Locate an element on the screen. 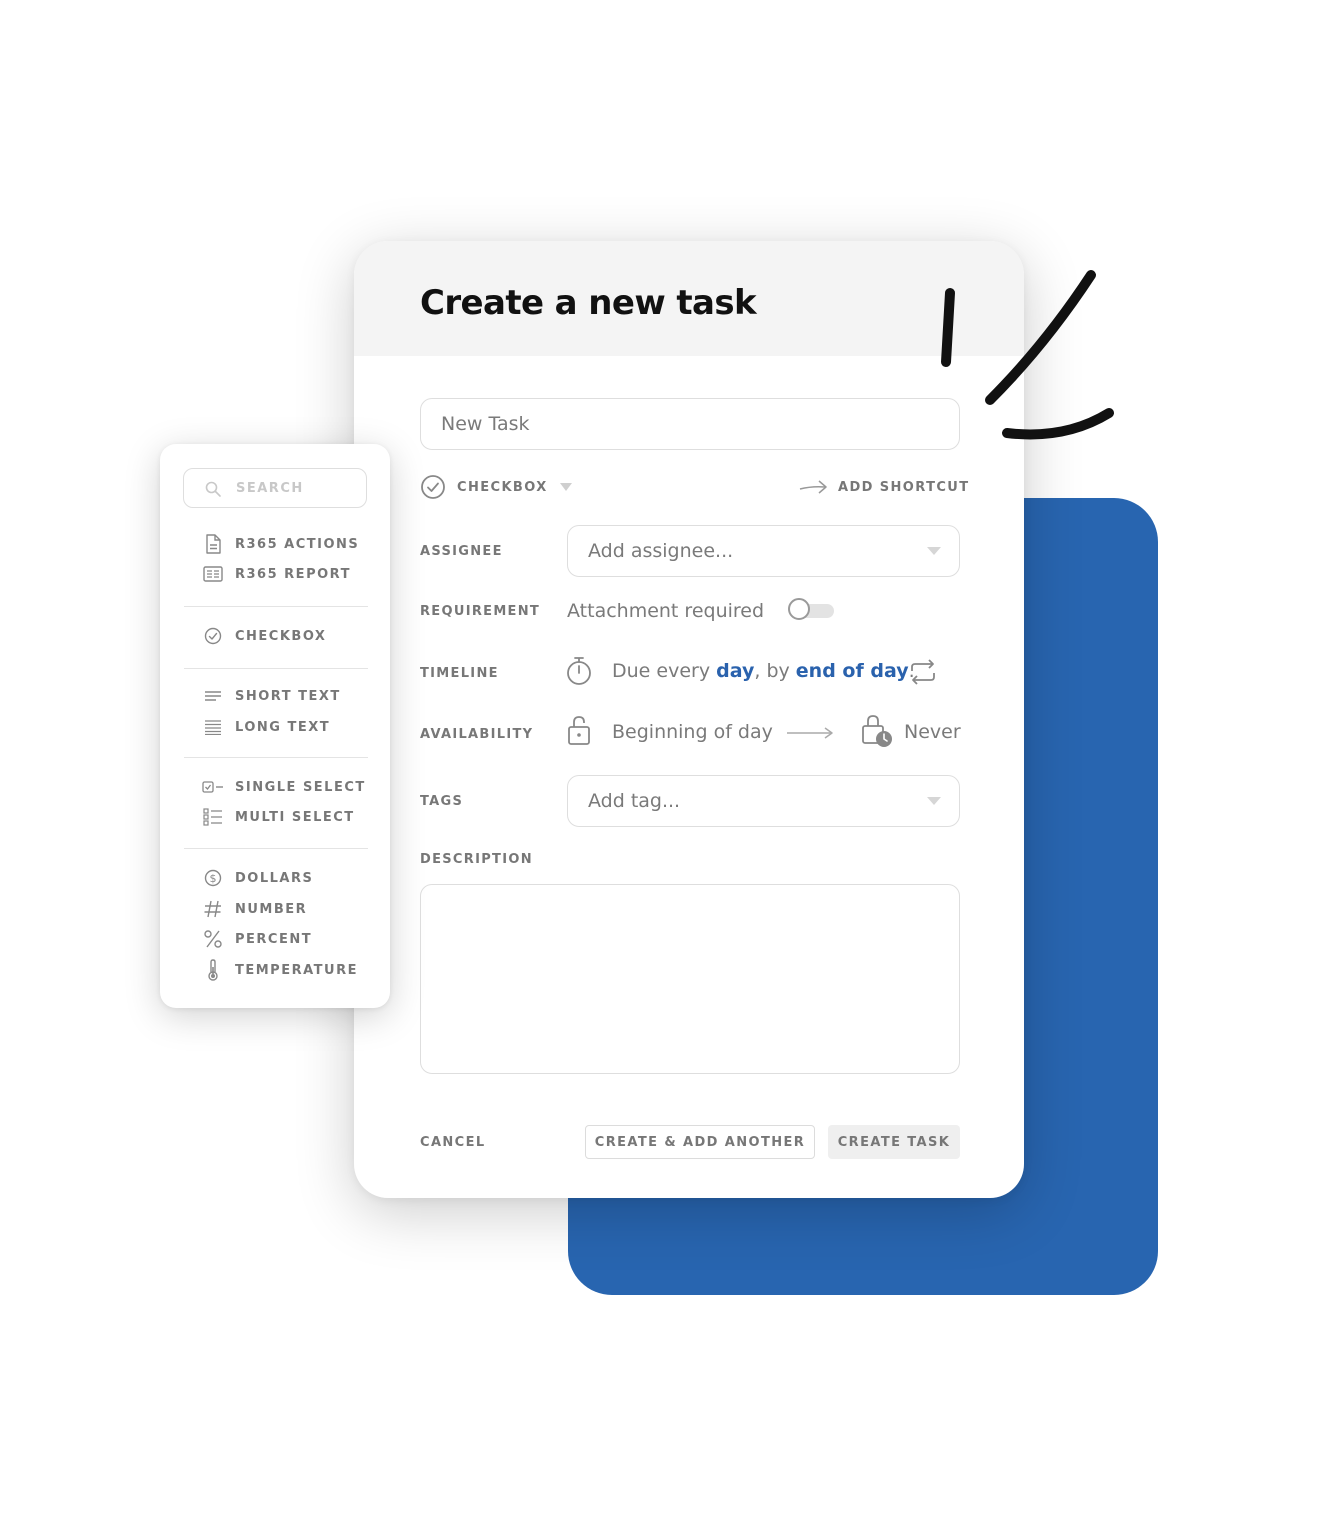 The image size is (1319, 1536). task-type-dropdown: CHECKBOX is located at coordinates (496, 487).